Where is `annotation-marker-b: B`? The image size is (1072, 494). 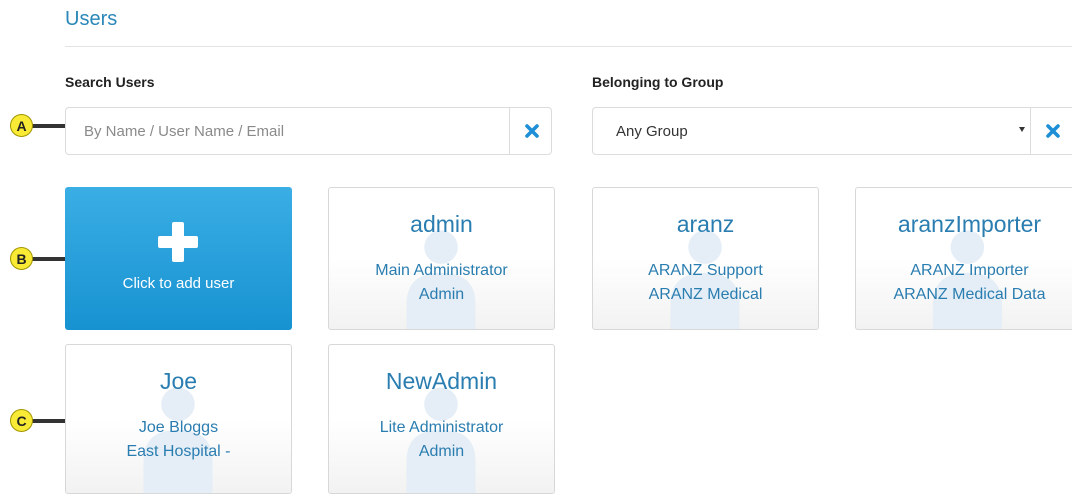
annotation-marker-b: B is located at coordinates (21, 258).